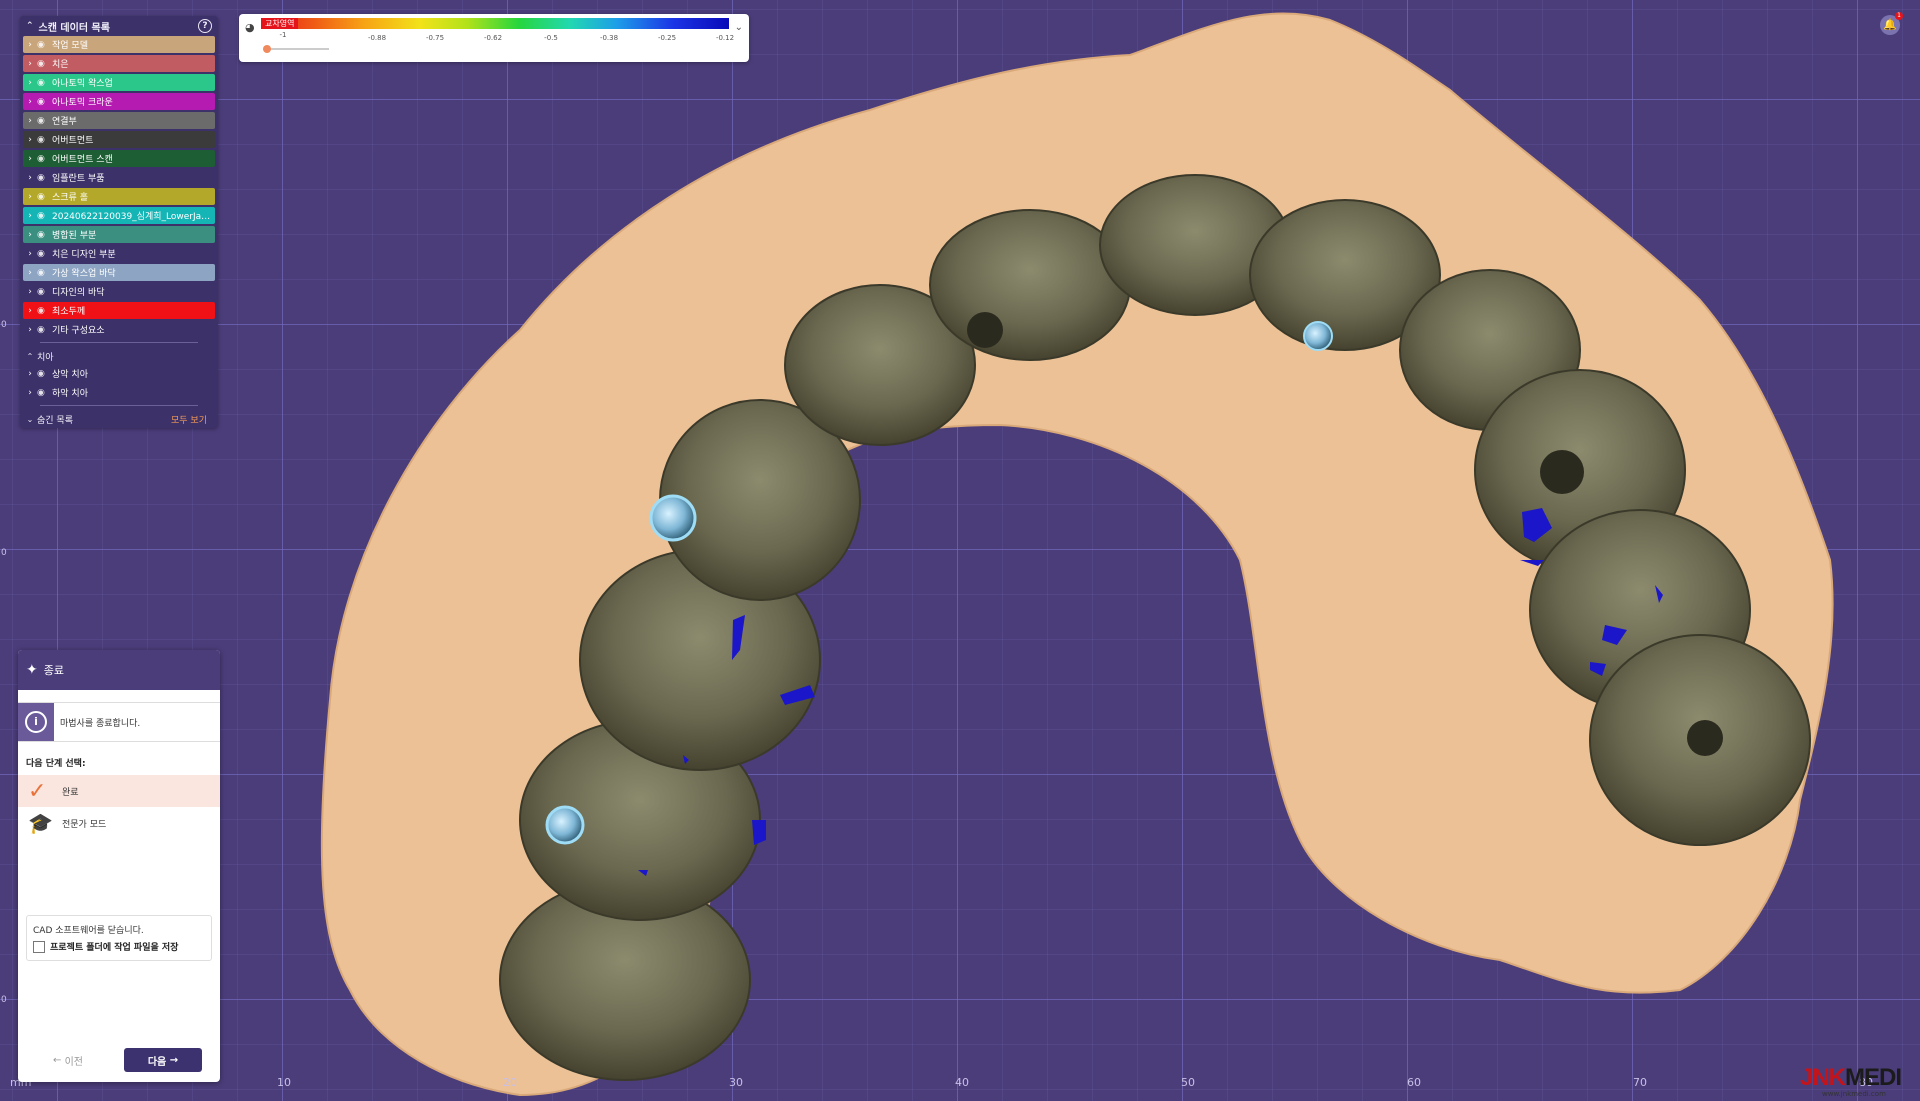  Describe the element at coordinates (119, 158) in the screenshot. I see `layer-row: › ◉ 어버트먼트 스캔` at that location.